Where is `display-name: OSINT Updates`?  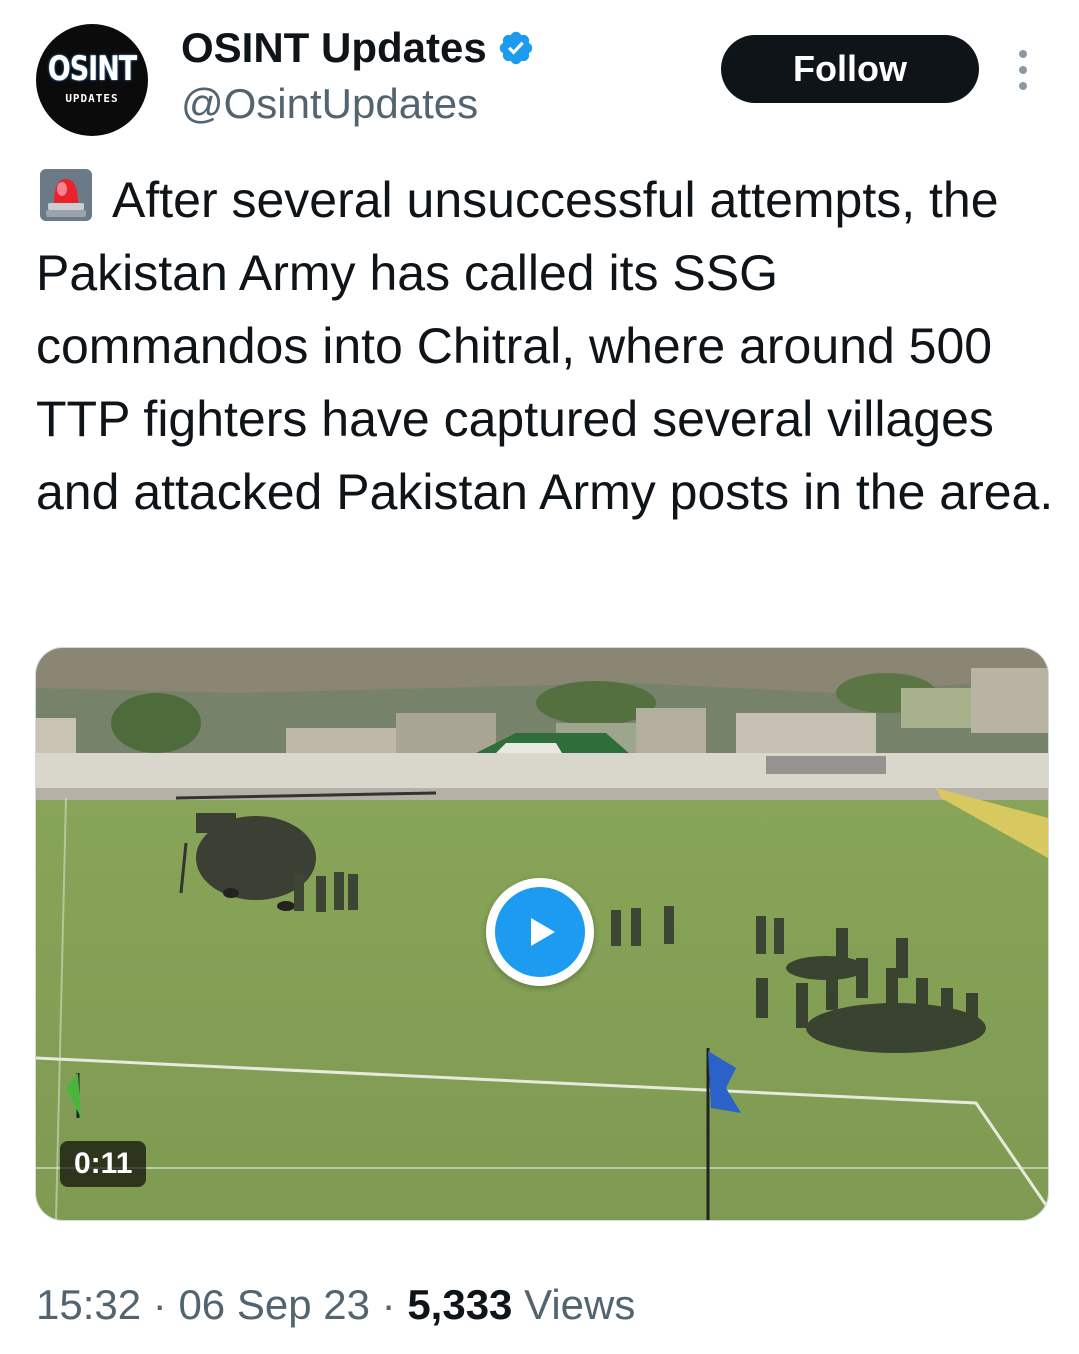 display-name: OSINT Updates is located at coordinates (334, 48).